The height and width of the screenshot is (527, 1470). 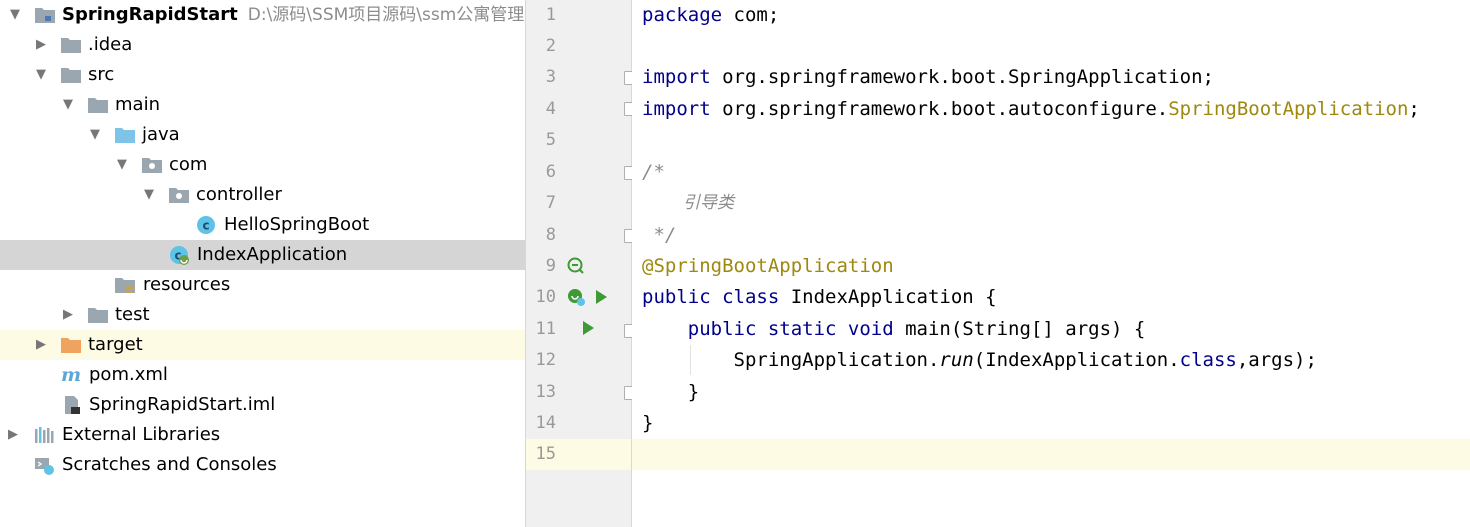 What do you see at coordinates (239, 194) in the screenshot?
I see `tree-item-label: controller` at bounding box center [239, 194].